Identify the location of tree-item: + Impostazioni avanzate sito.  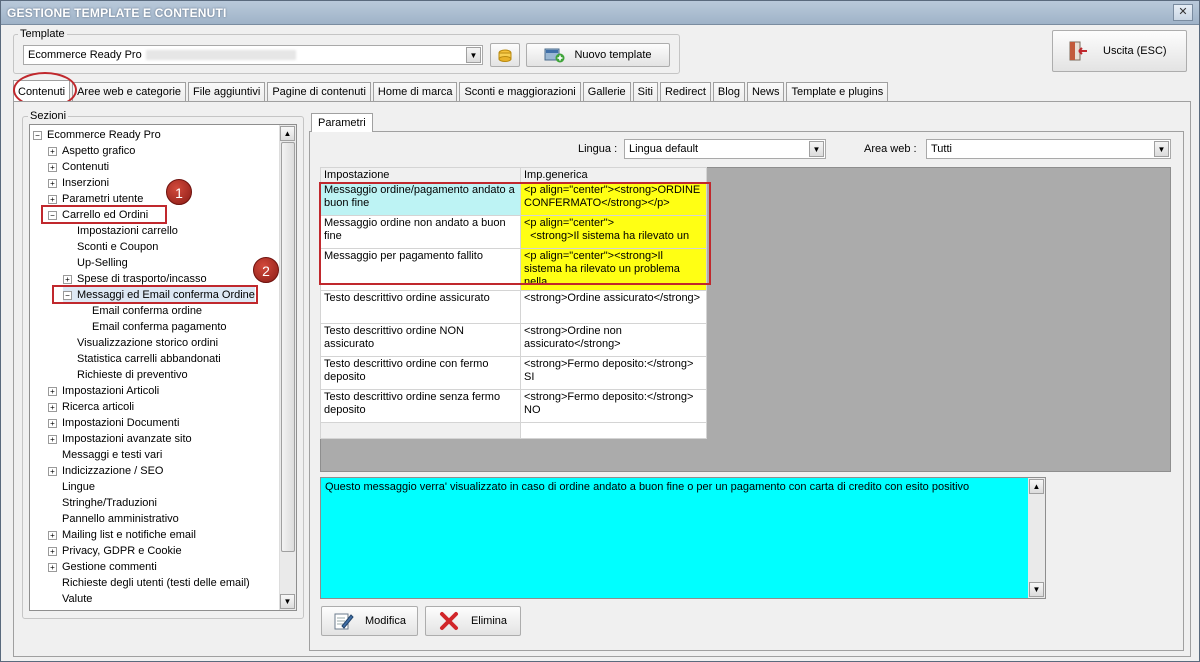
(120, 439).